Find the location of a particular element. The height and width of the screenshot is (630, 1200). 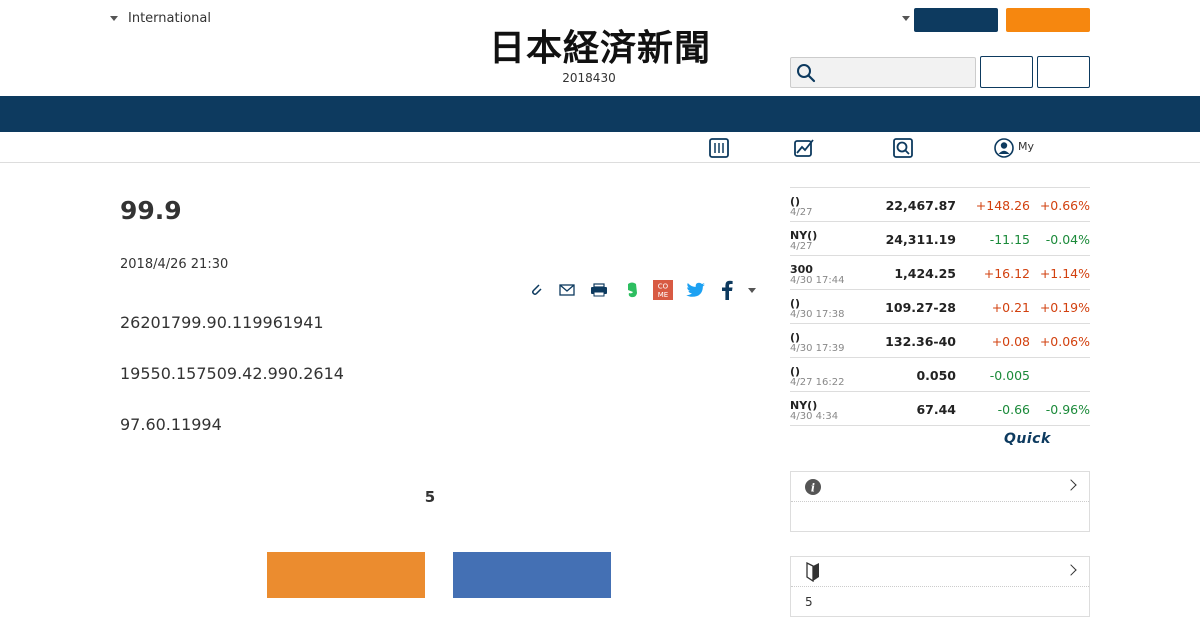

market-row: NY() 4/27 24,311.19 -11.15 -0.04% is located at coordinates (940, 239).